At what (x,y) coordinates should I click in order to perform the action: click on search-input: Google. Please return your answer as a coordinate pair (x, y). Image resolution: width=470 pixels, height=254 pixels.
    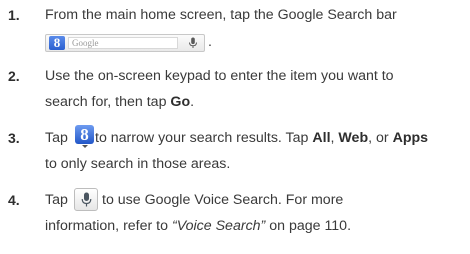
    Looking at the image, I should click on (123, 43).